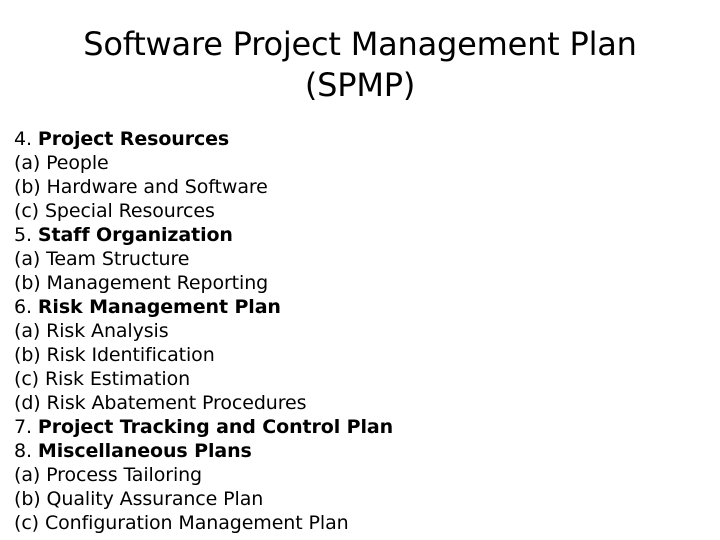 Image resolution: width=720 pixels, height=540 pixels. What do you see at coordinates (135, 235) in the screenshot?
I see `outline-label: Staff Organization` at bounding box center [135, 235].